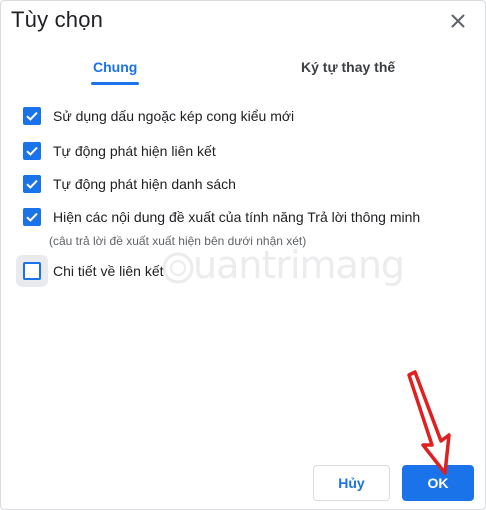 The width and height of the screenshot is (486, 510). I want to click on detect-links-label: Tự động phát hiện liên kết, so click(134, 151).